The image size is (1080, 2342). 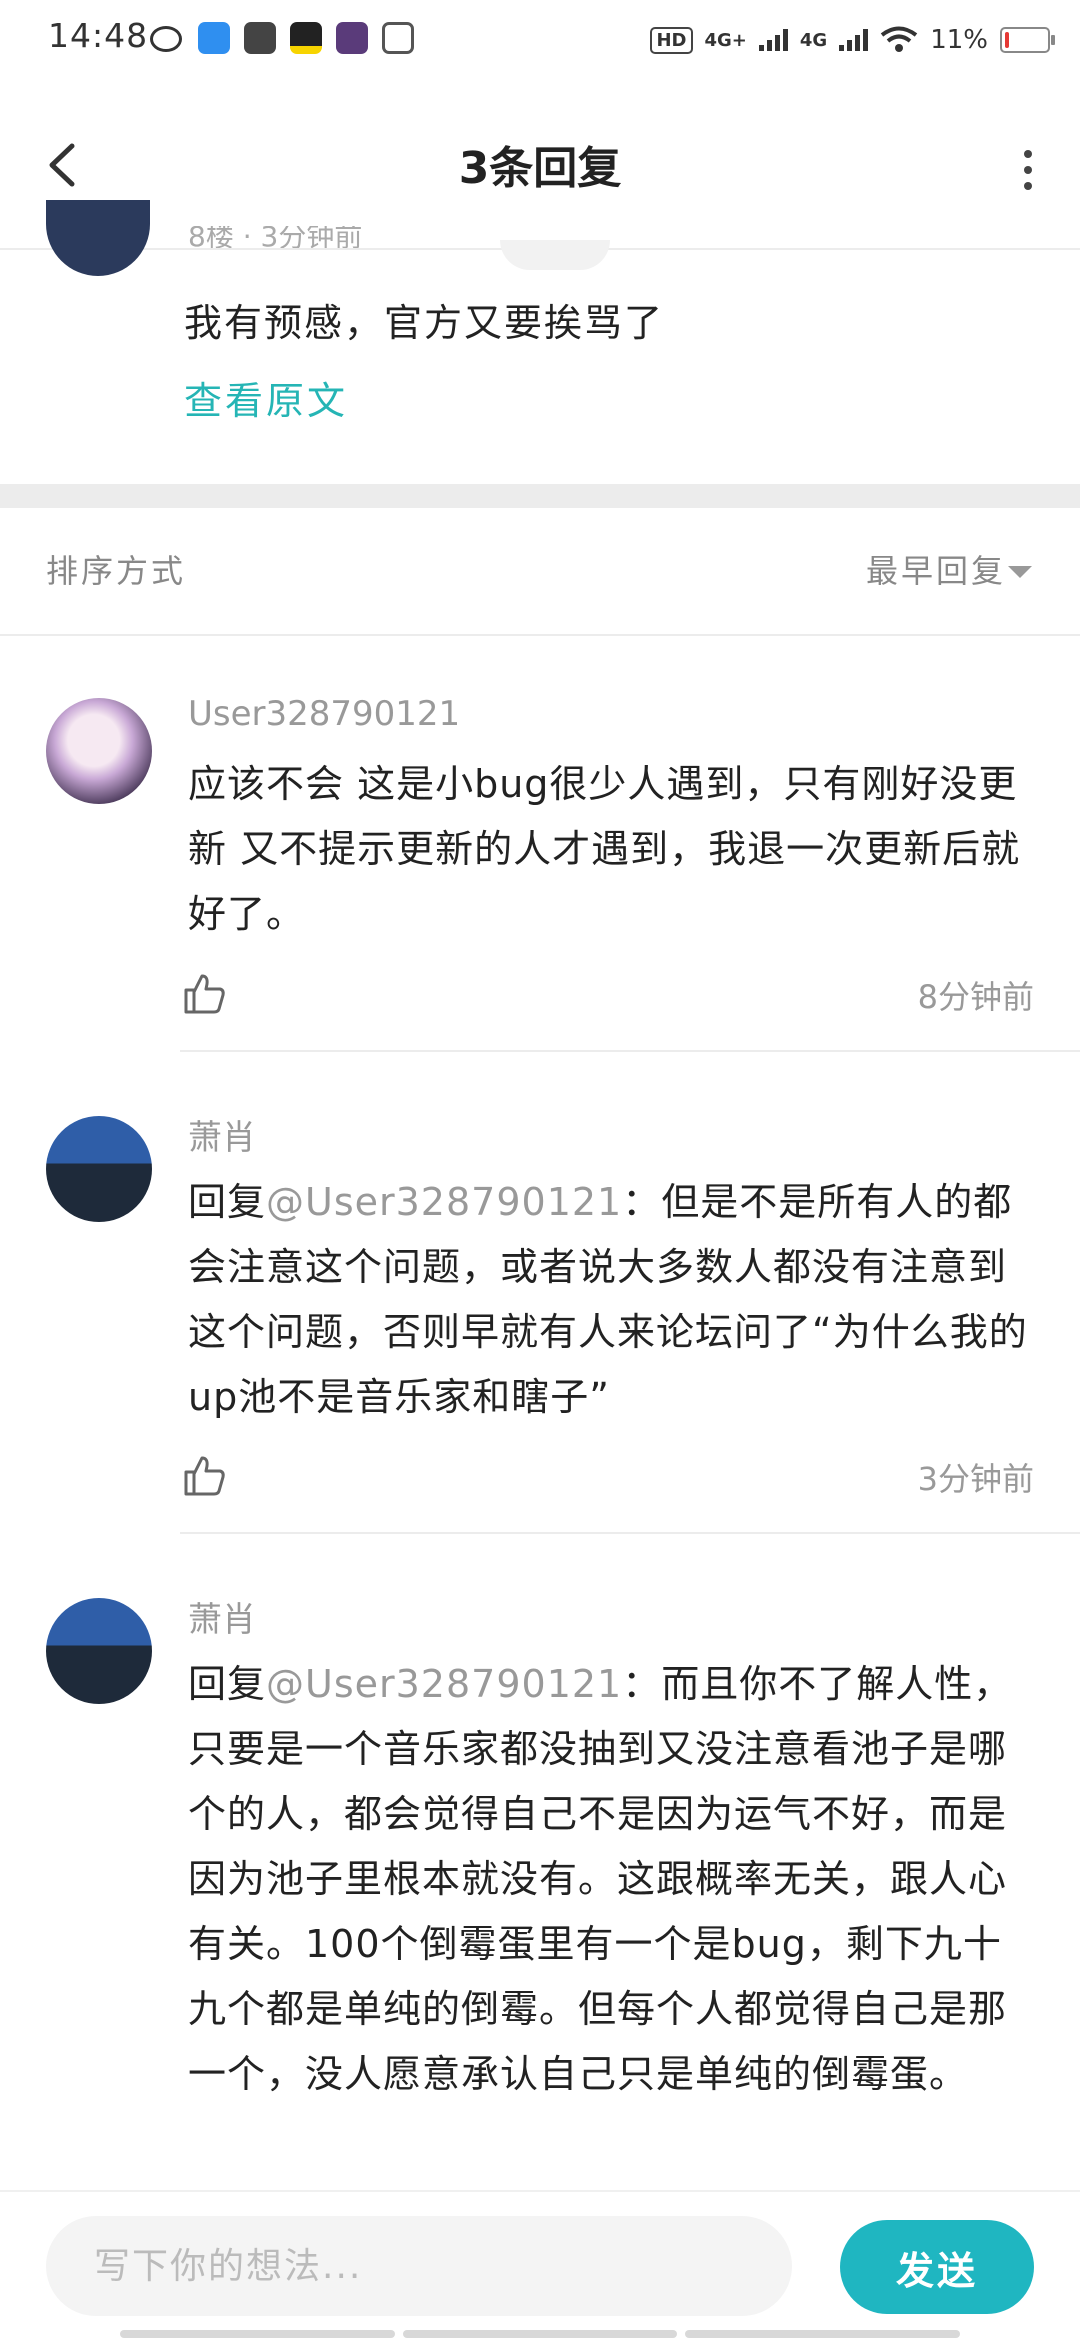 What do you see at coordinates (398, 38) in the screenshot?
I see `z-app-icon` at bounding box center [398, 38].